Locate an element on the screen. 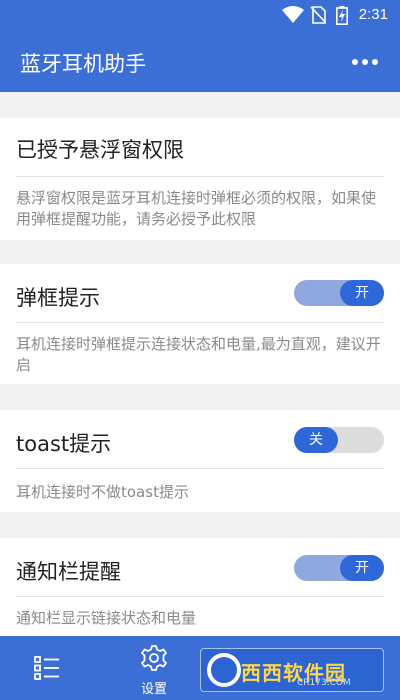 This screenshot has width=400, height=700. nav-list-button is located at coordinates (47, 668).